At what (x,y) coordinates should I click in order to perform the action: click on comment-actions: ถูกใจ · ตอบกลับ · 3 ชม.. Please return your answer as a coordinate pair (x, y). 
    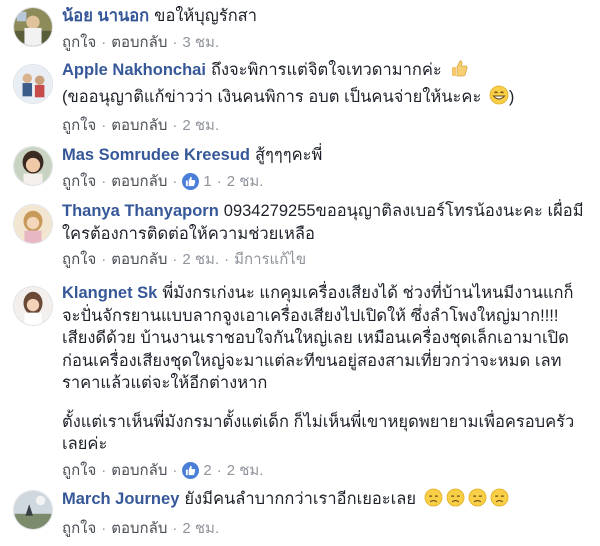
    Looking at the image, I should click on (325, 43).